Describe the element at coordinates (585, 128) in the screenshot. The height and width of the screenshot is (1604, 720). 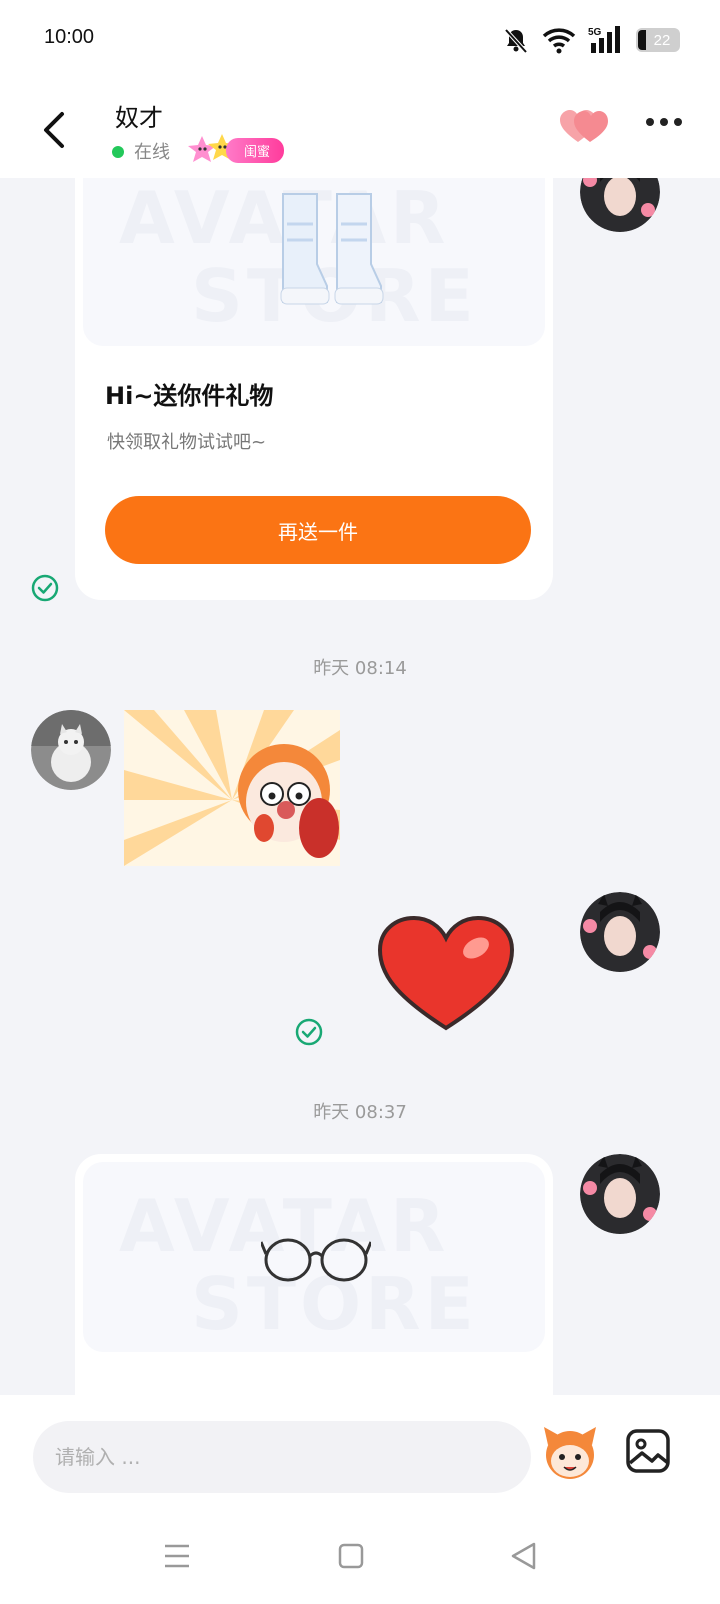
I see `intimacy-hearts-icon` at that location.